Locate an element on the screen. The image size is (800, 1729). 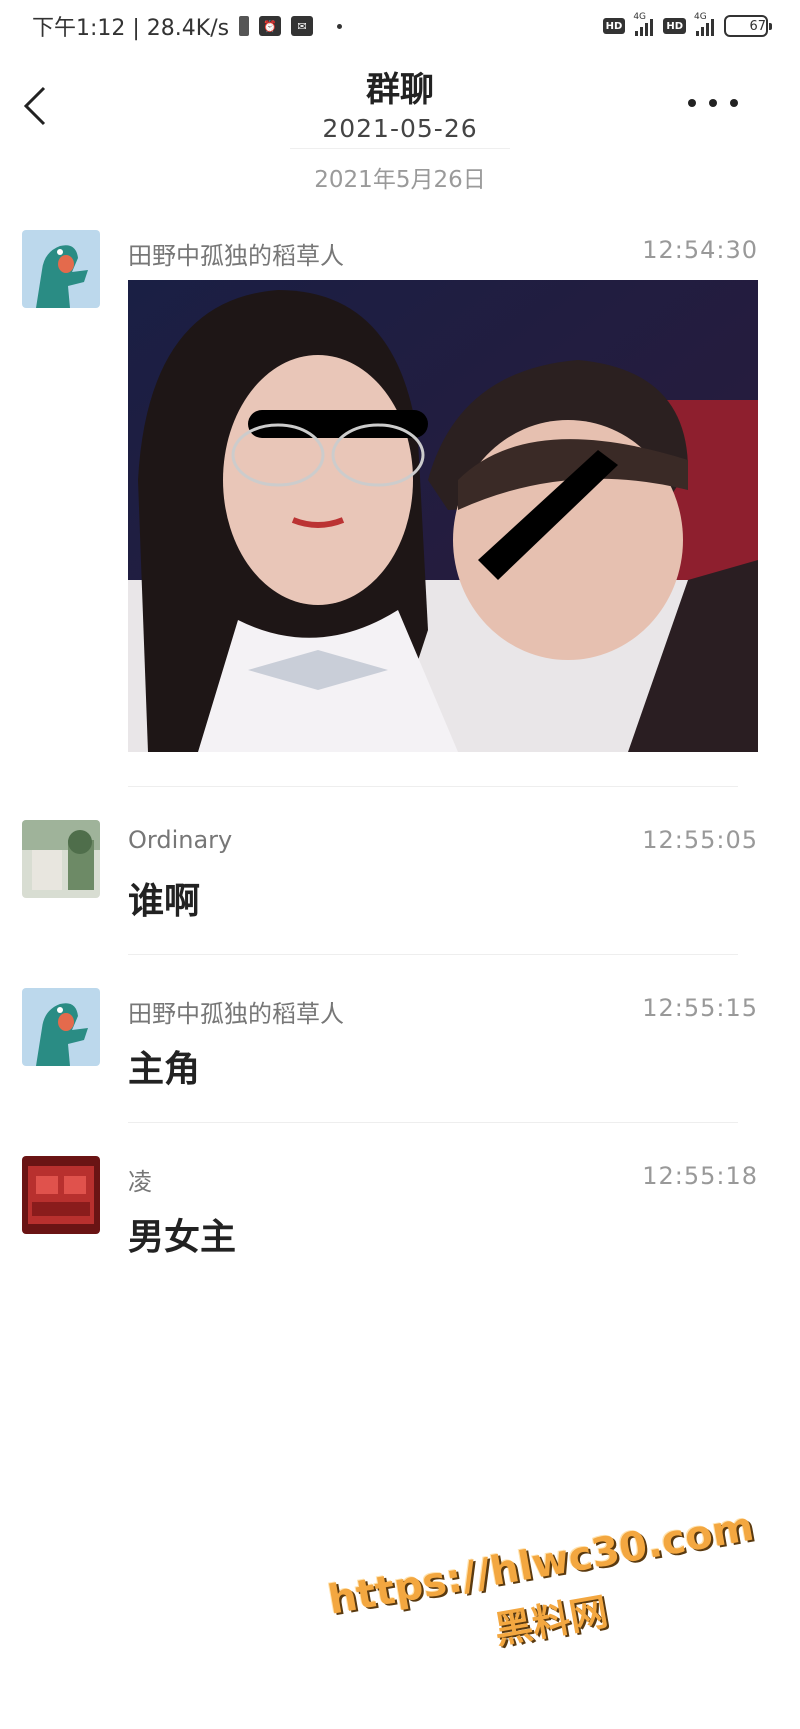
watermark: https://hlwc30.com 黑料网 is located at coordinates (549, 1615).